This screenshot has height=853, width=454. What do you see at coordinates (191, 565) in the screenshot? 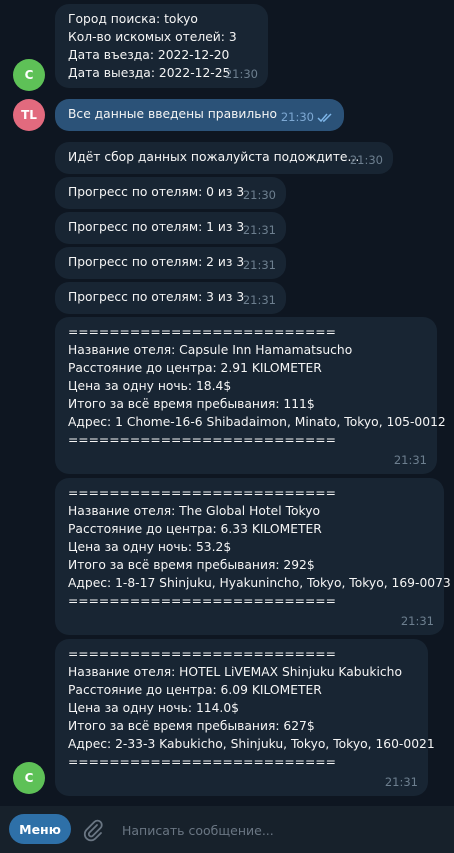
I see `hotel-total: Итого за всё время пребывания: 292$` at bounding box center [191, 565].